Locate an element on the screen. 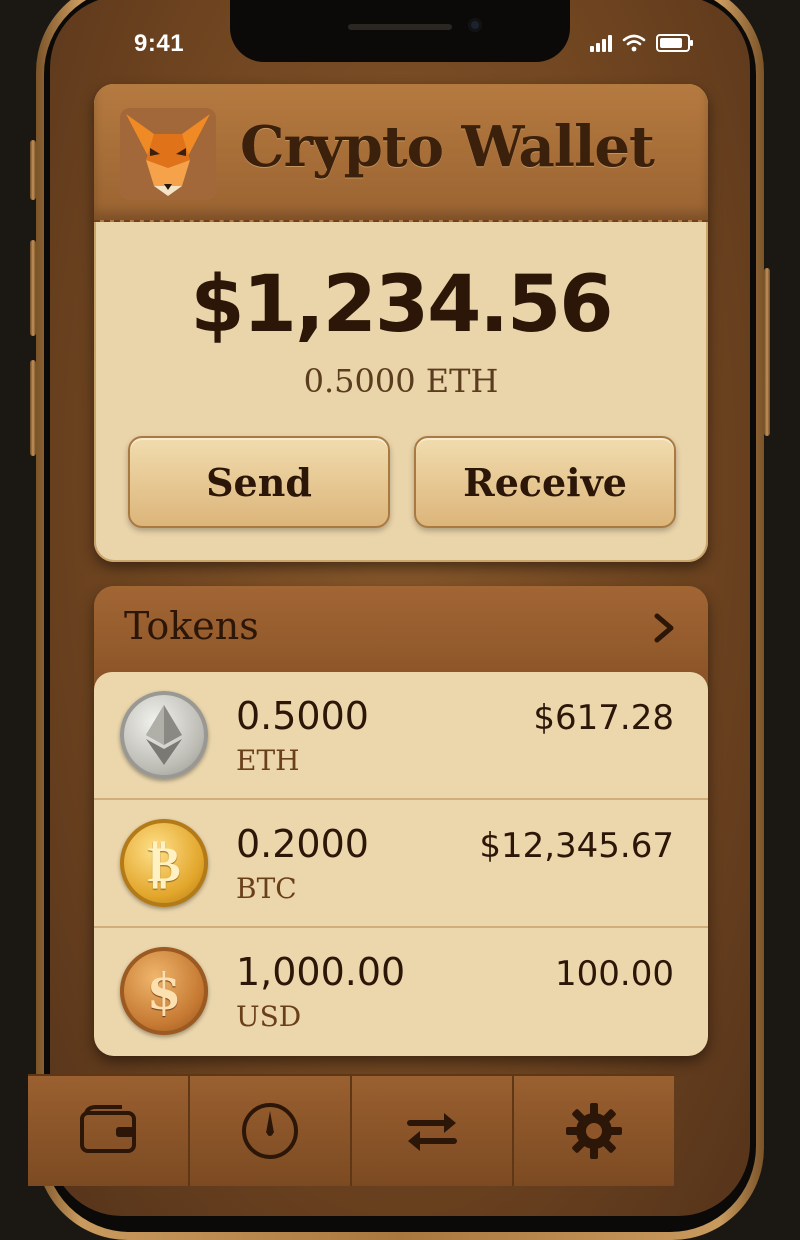  compass-icon is located at coordinates (270, 1131).